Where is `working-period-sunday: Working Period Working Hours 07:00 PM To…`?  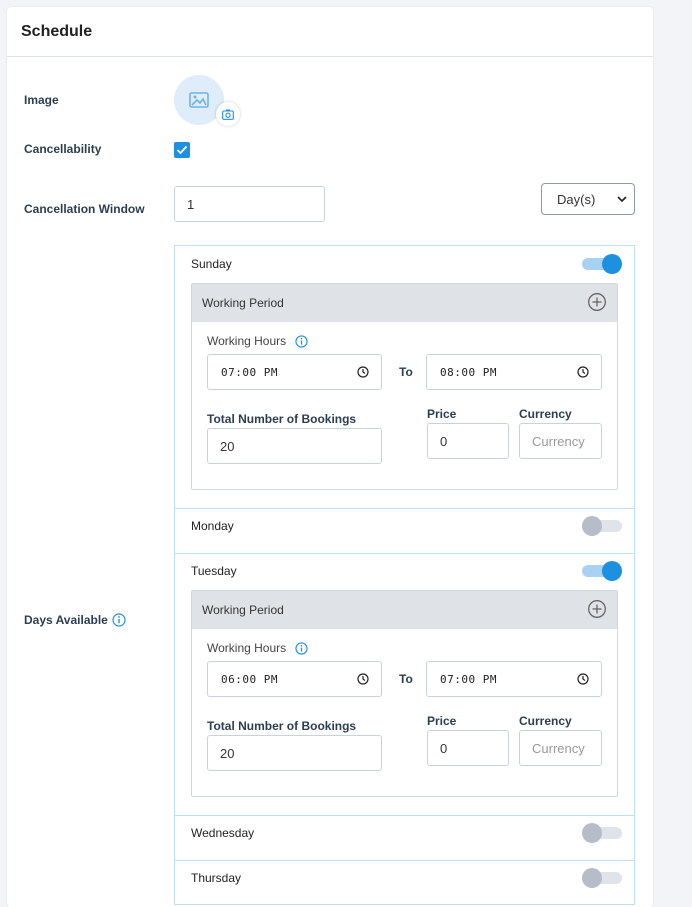 working-period-sunday: Working Period Working Hours 07:00 PM To… is located at coordinates (404, 386).